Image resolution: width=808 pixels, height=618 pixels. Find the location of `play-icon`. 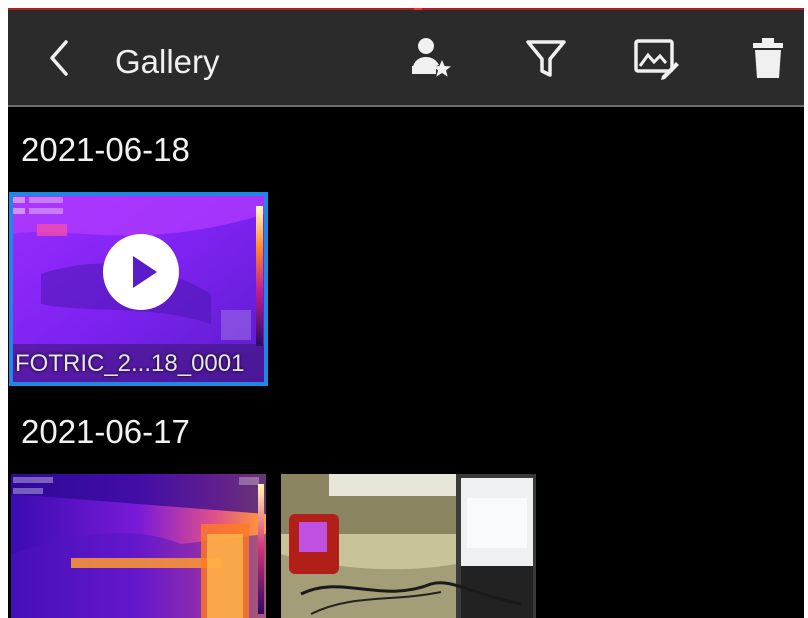

play-icon is located at coordinates (145, 272).